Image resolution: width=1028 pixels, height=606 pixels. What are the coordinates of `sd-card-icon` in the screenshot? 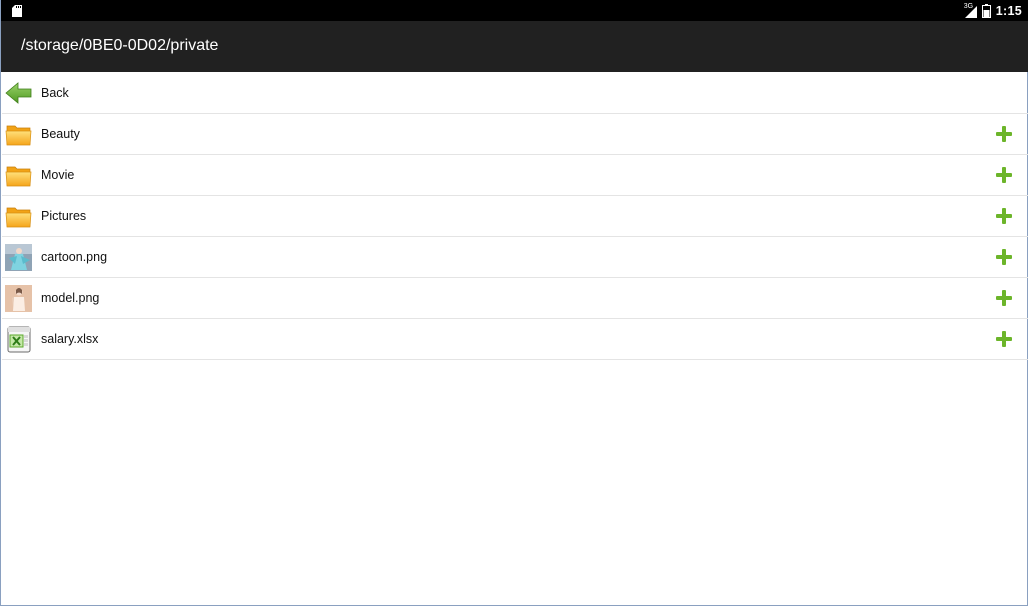 It's located at (17, 11).